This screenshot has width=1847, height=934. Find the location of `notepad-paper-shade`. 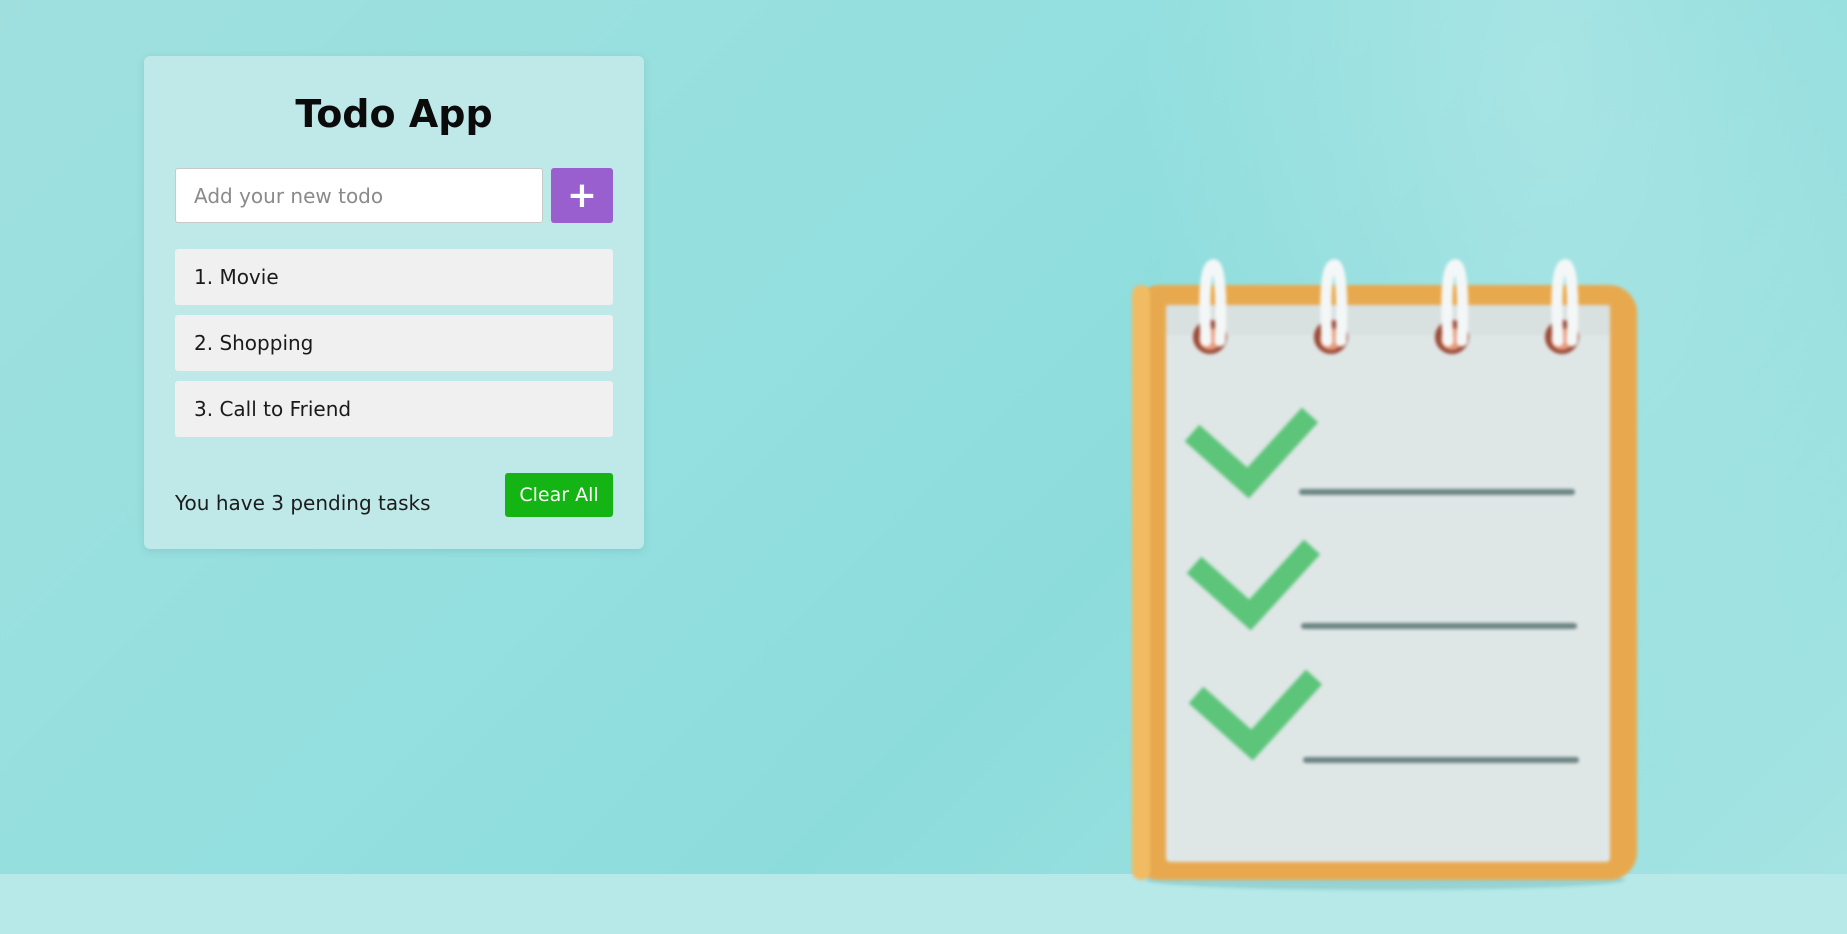

notepad-paper-shade is located at coordinates (1388, 320).